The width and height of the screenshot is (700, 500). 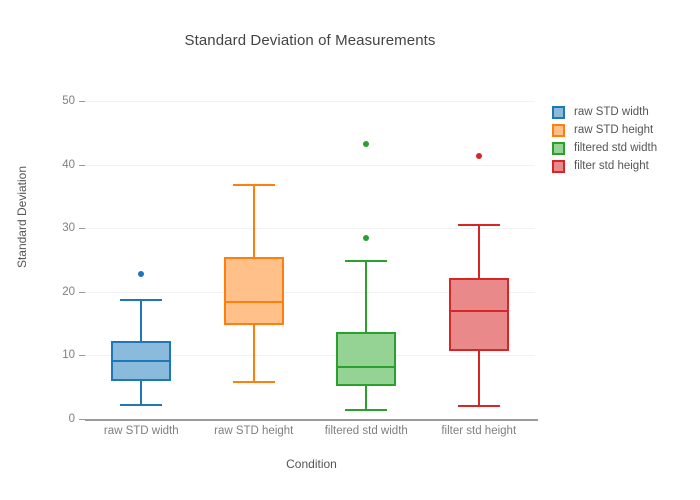 I want to click on legend-item-1: raw STD width, so click(x=622, y=112).